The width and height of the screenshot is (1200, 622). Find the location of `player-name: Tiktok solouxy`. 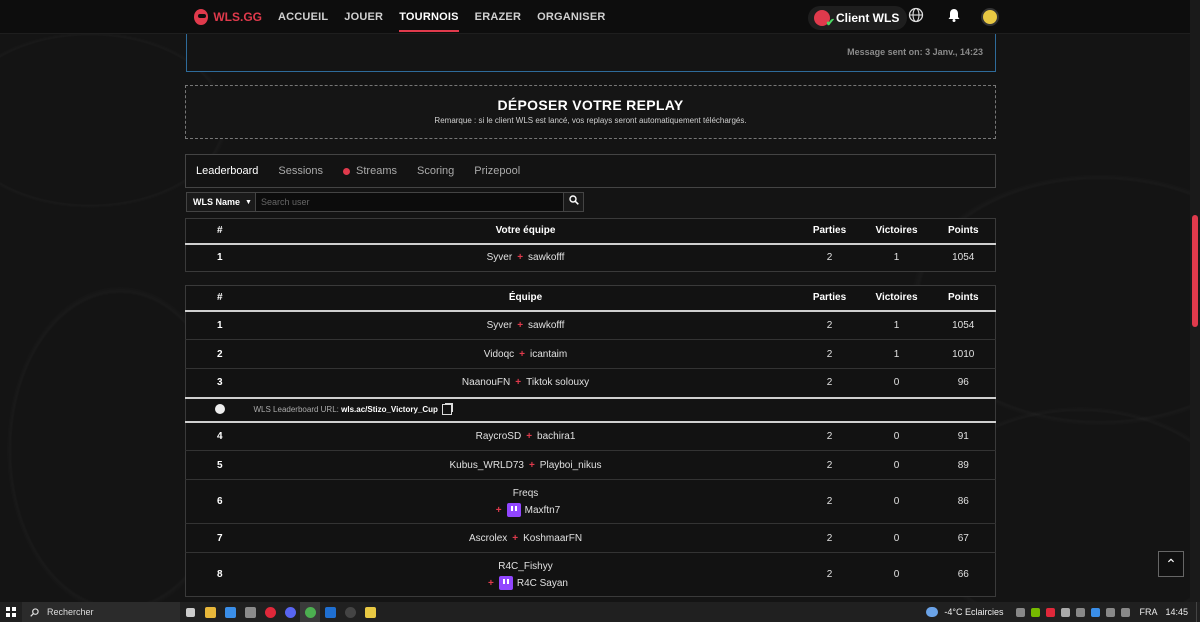

player-name: Tiktok solouxy is located at coordinates (557, 382).